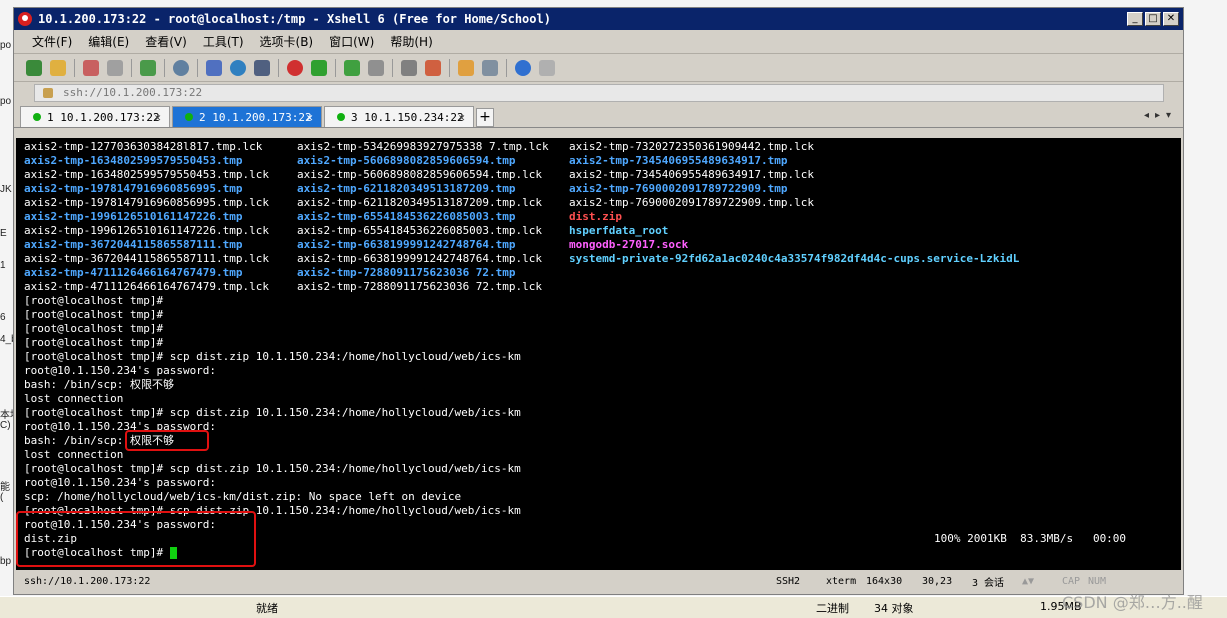  What do you see at coordinates (223, 41) in the screenshot?
I see `menu-tools: 工具(T)` at bounding box center [223, 41].